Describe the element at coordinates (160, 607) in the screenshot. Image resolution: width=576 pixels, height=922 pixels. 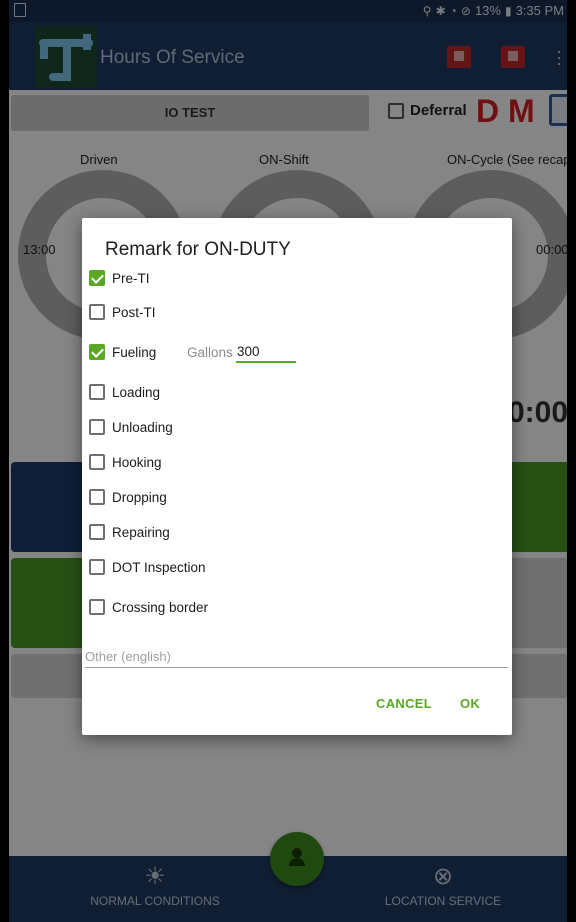
I see `option-label: Crossing border` at that location.